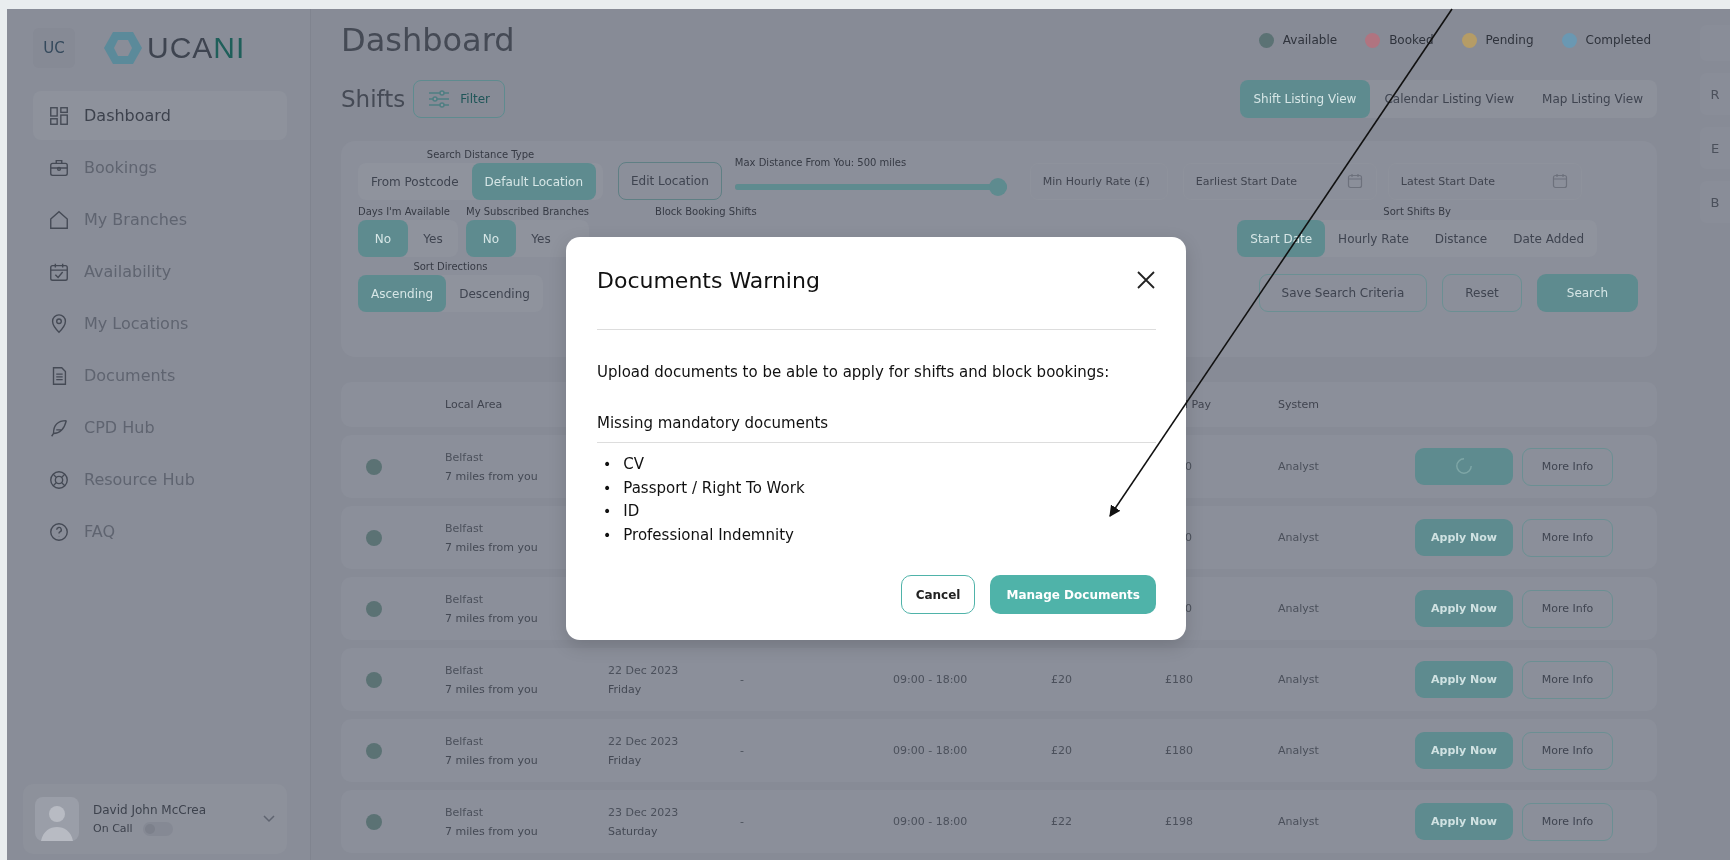  I want to click on segment-option: Distance, so click(1461, 238).